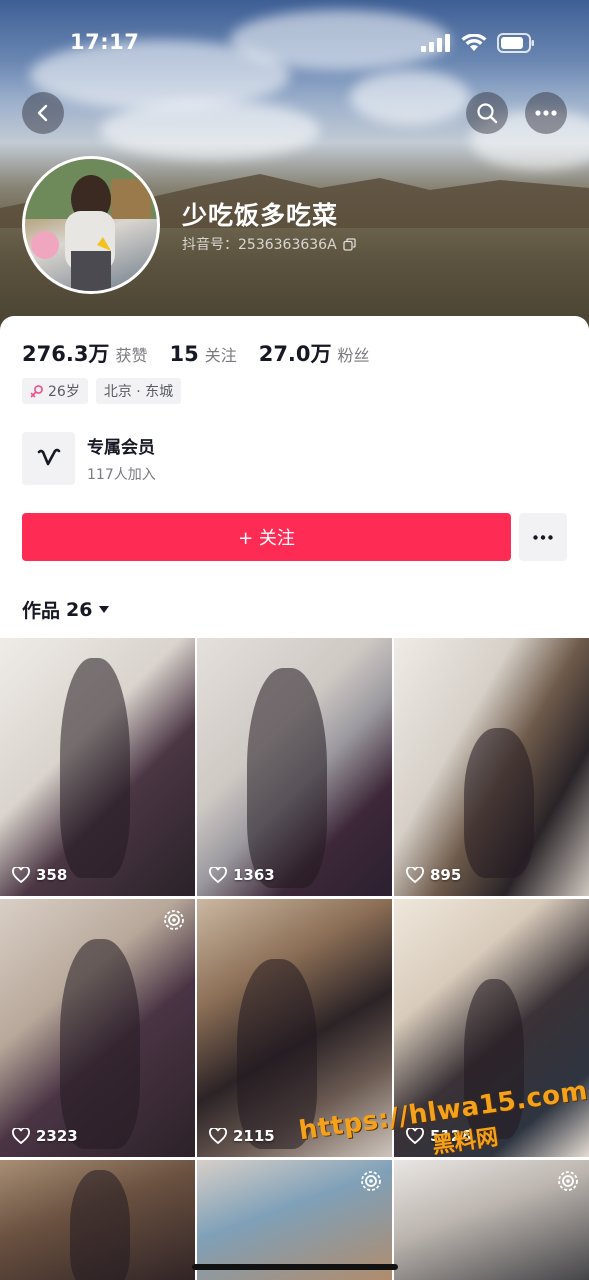  I want to click on more-options-button, so click(546, 113).